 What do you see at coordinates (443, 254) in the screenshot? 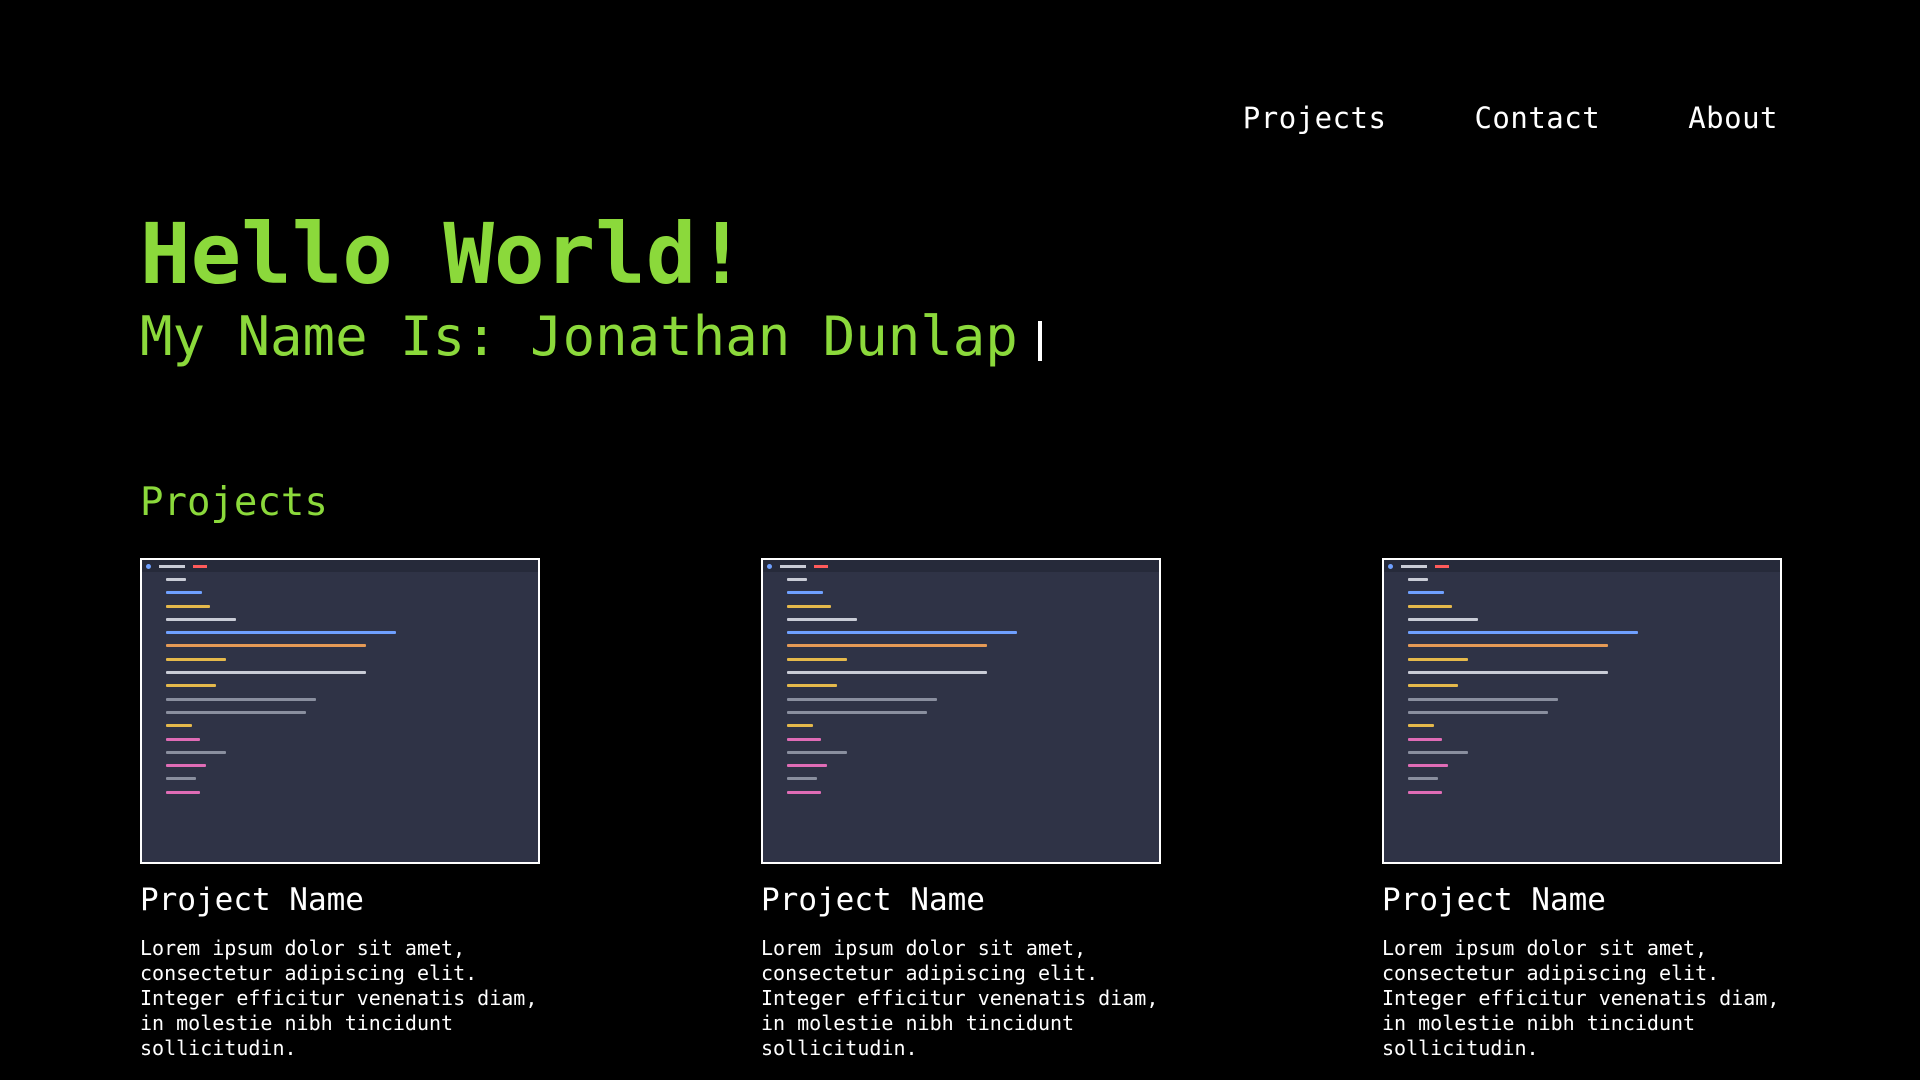
I see `hero-title: Hello World!` at bounding box center [443, 254].